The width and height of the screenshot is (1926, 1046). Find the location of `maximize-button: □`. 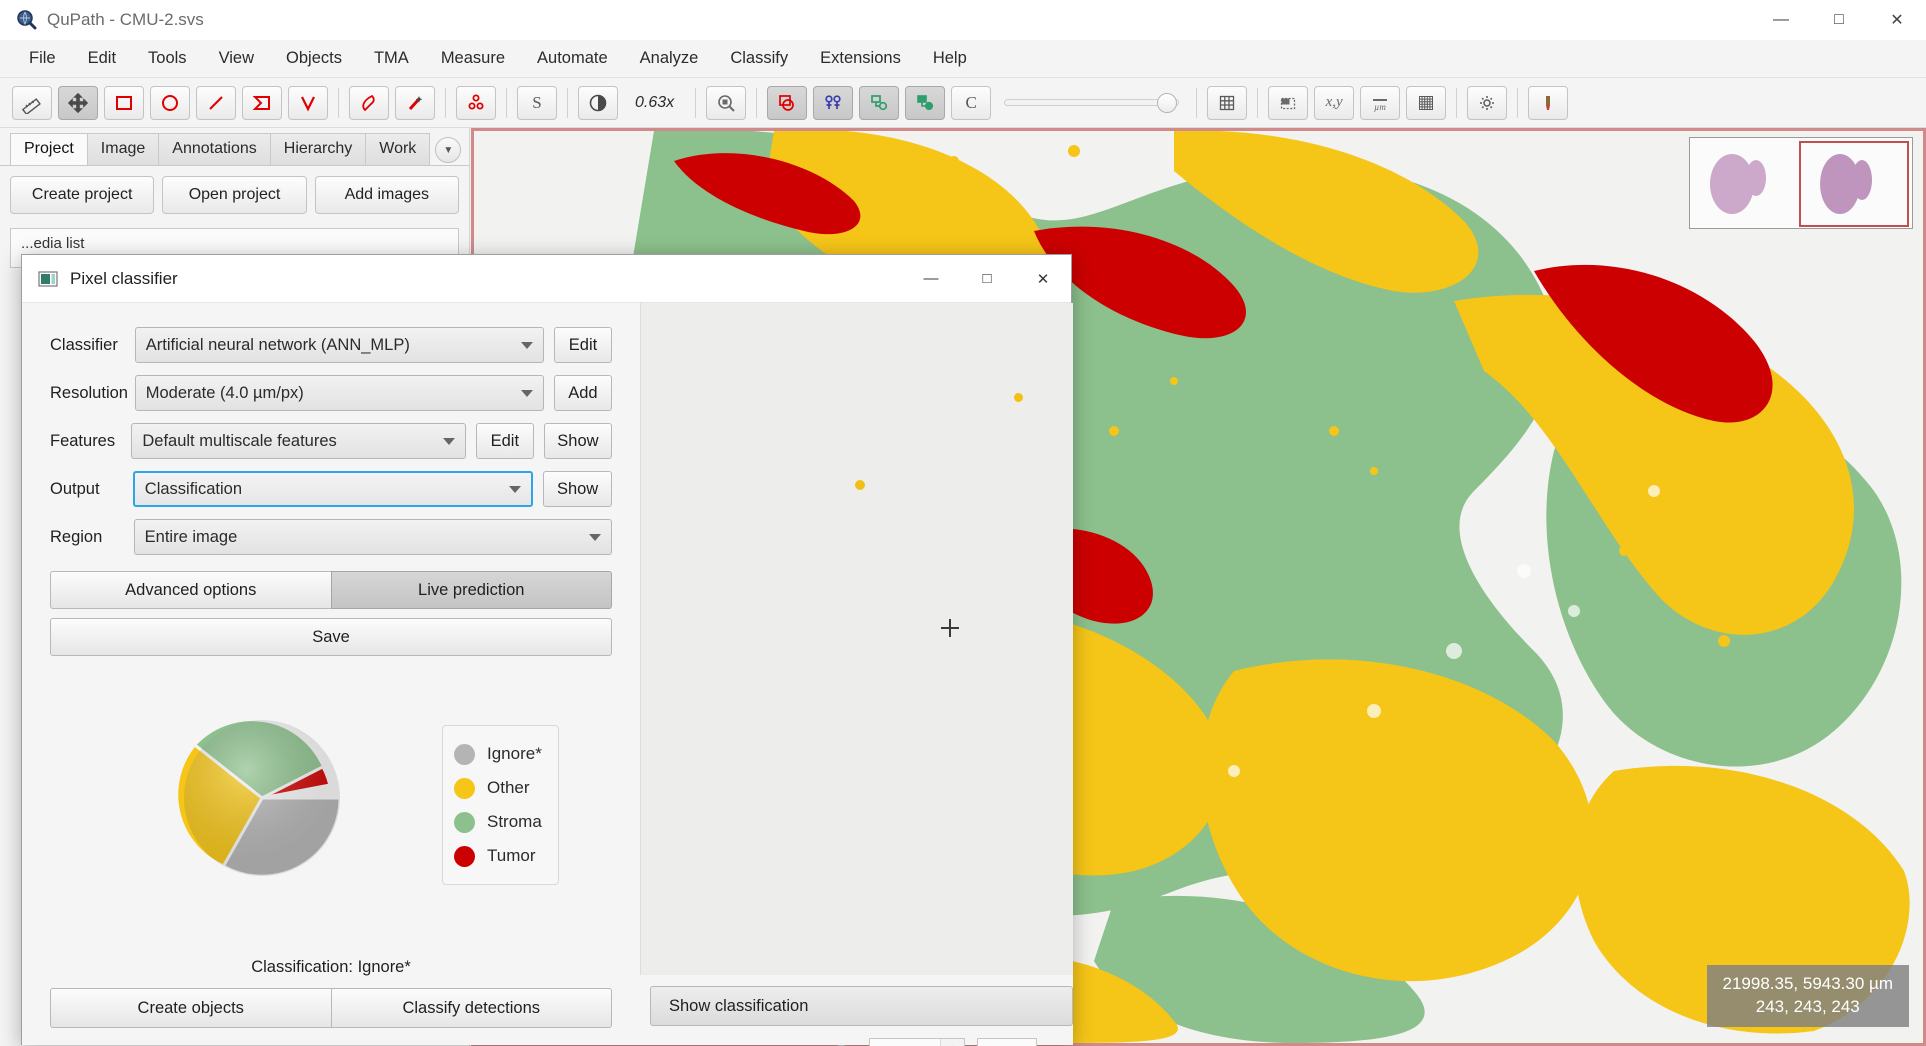

maximize-button: □ is located at coordinates (1839, 20).